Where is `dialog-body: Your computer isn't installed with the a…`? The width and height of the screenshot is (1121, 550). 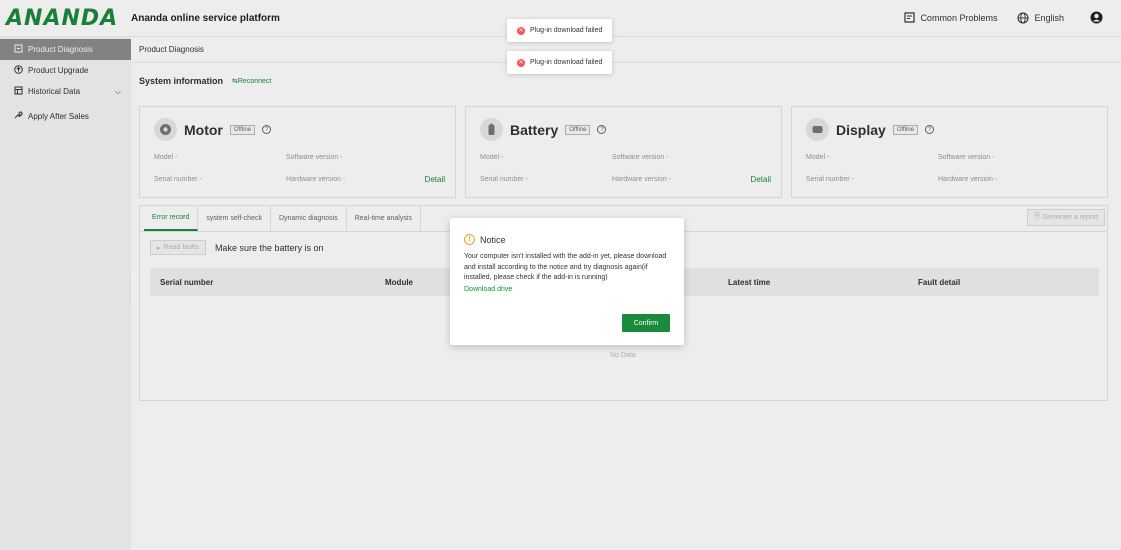 dialog-body: Your computer isn't installed with the a… is located at coordinates (569, 273).